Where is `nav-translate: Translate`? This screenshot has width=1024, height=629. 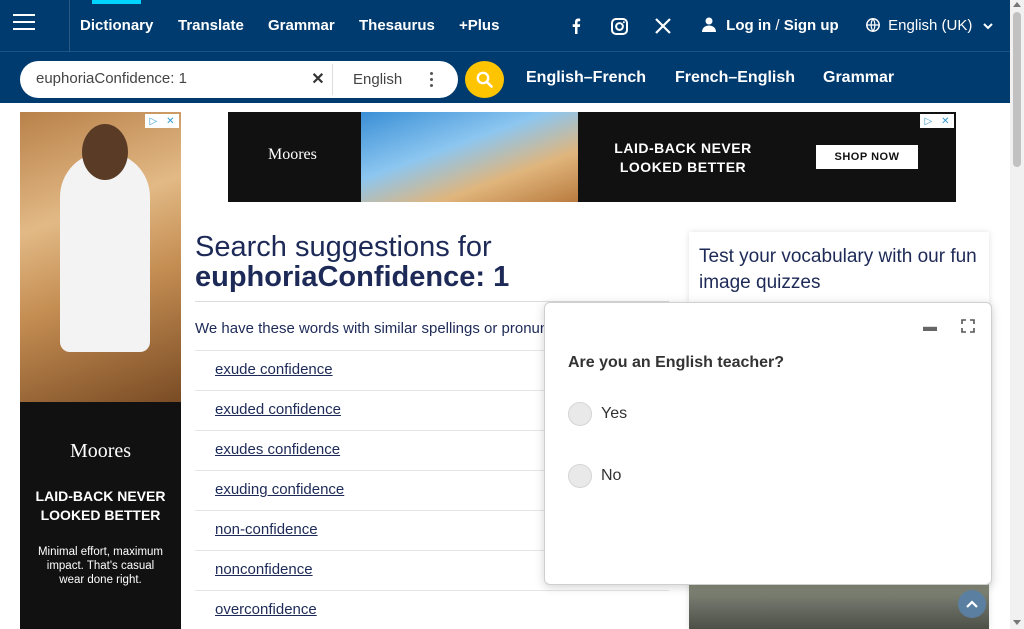 nav-translate: Translate is located at coordinates (211, 25).